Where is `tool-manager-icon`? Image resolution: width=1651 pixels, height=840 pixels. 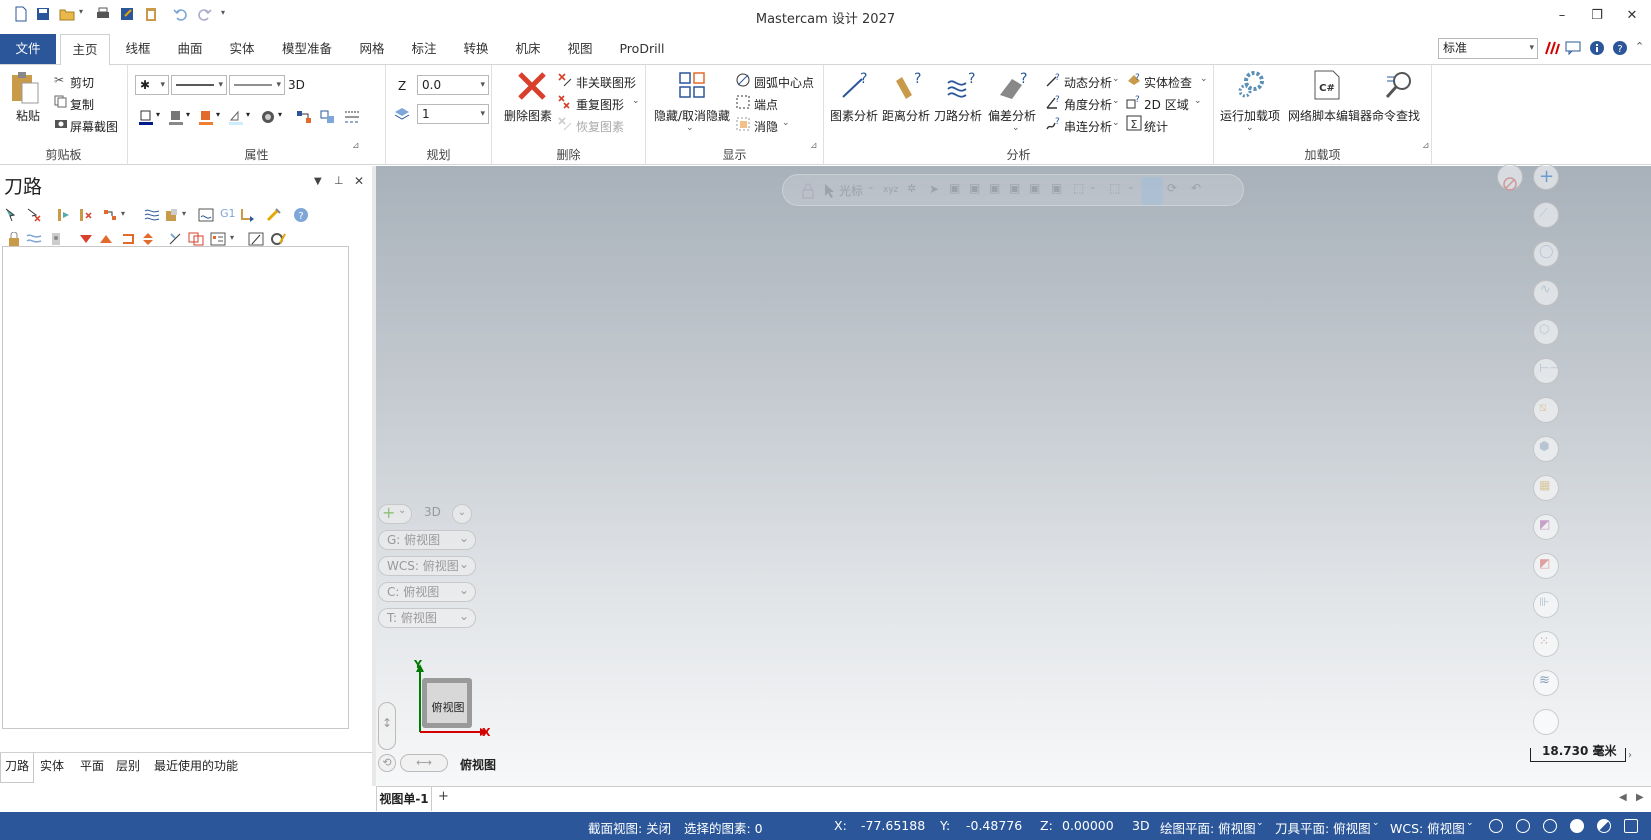 tool-manager-icon is located at coordinates (256, 239).